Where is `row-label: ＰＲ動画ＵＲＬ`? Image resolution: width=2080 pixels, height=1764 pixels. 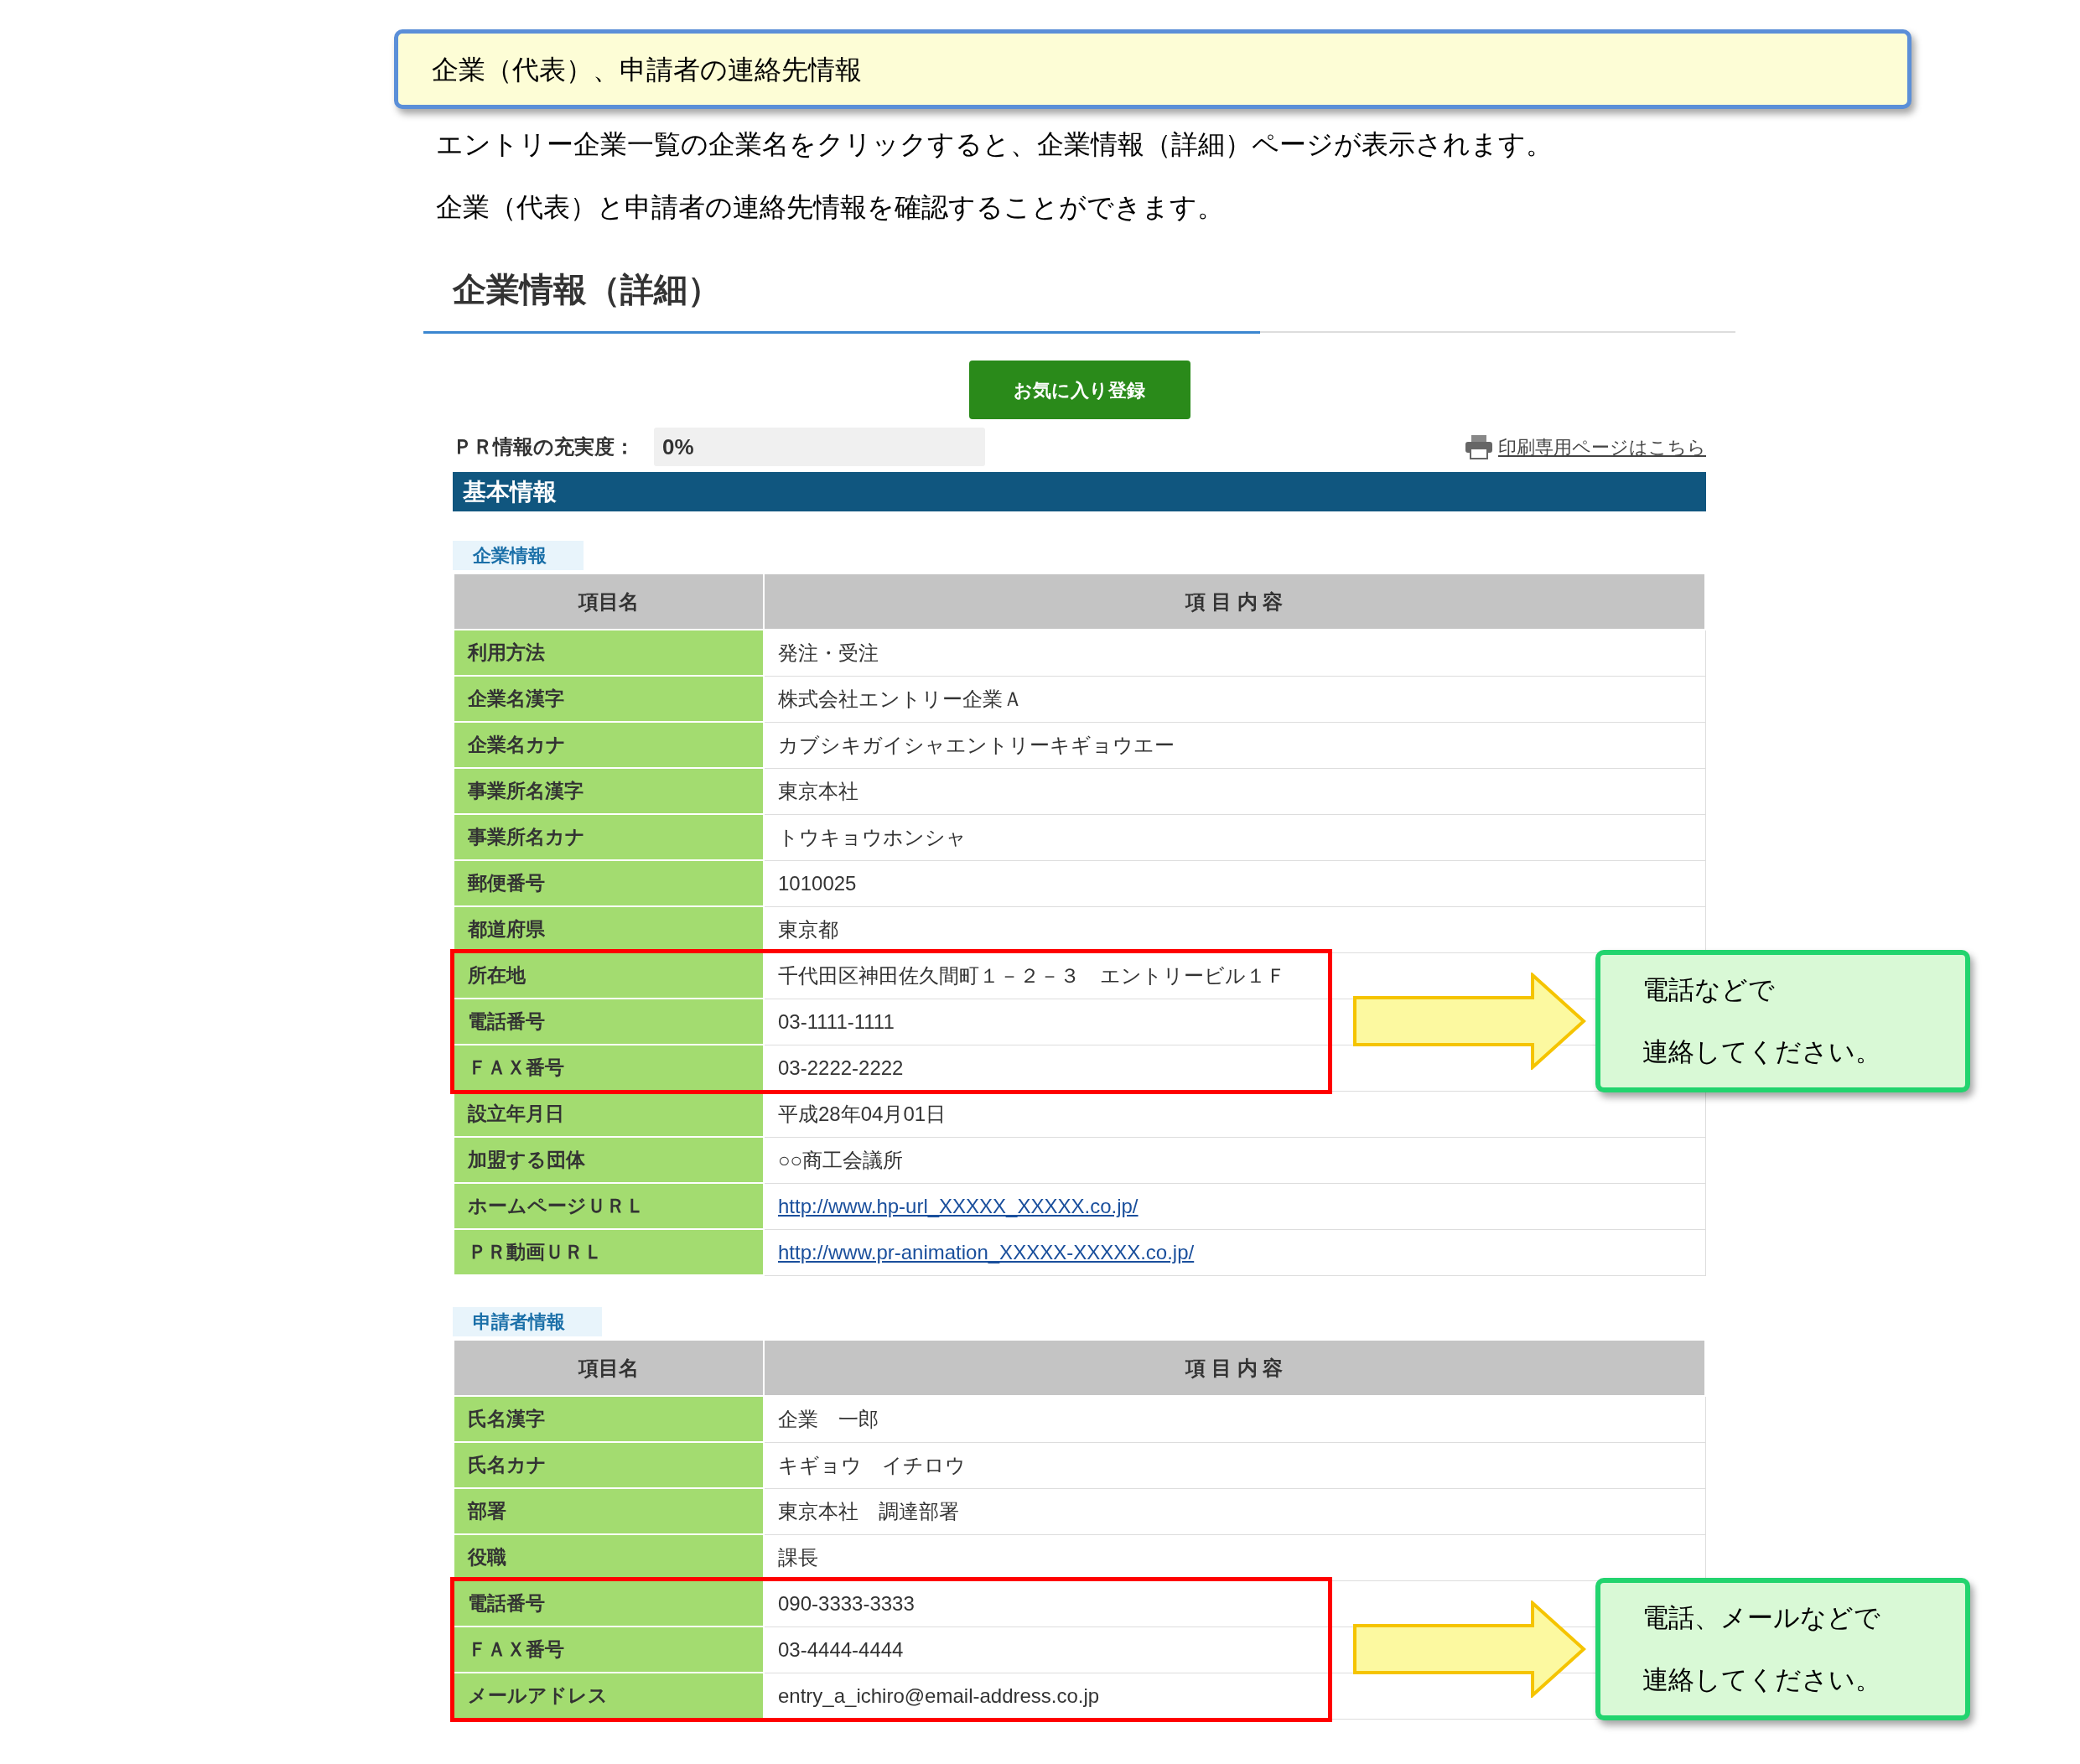 row-label: ＰＲ動画ＵＲＬ is located at coordinates (609, 1252).